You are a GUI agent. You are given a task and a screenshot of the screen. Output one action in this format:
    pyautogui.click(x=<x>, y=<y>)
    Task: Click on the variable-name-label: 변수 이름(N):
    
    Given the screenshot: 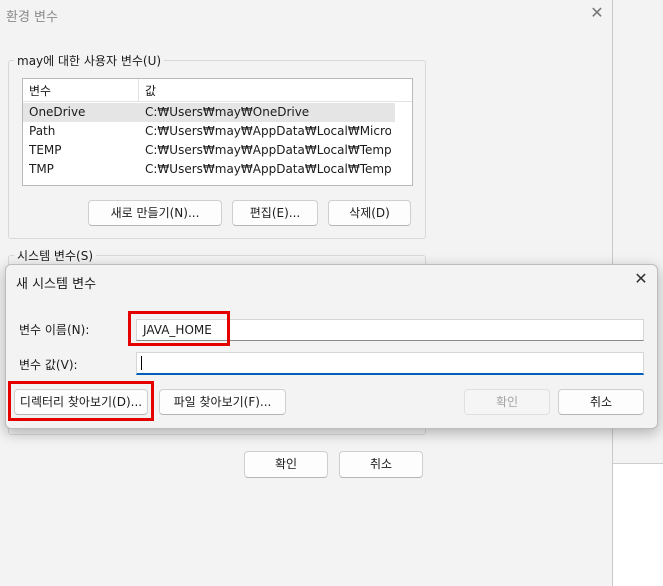 What is the action you would take?
    pyautogui.click(x=54, y=330)
    